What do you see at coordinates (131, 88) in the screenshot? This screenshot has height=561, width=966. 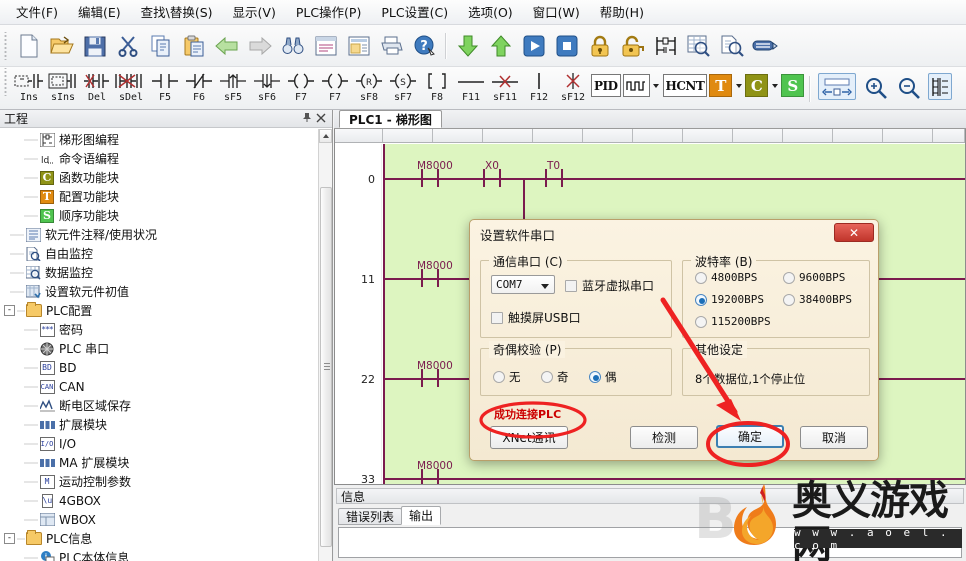 I see `ladder-delete-block: sDel` at bounding box center [131, 88].